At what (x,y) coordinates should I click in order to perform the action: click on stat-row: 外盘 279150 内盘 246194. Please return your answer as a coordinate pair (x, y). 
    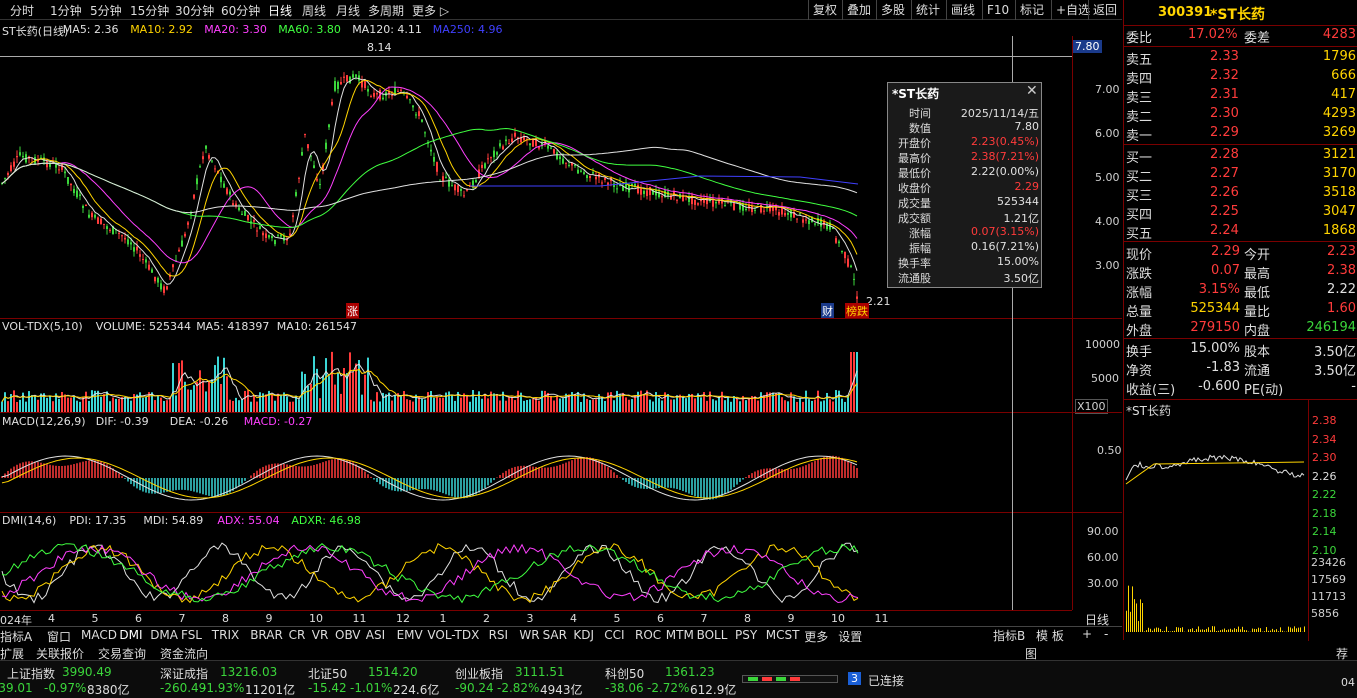
    Looking at the image, I should click on (1240, 329).